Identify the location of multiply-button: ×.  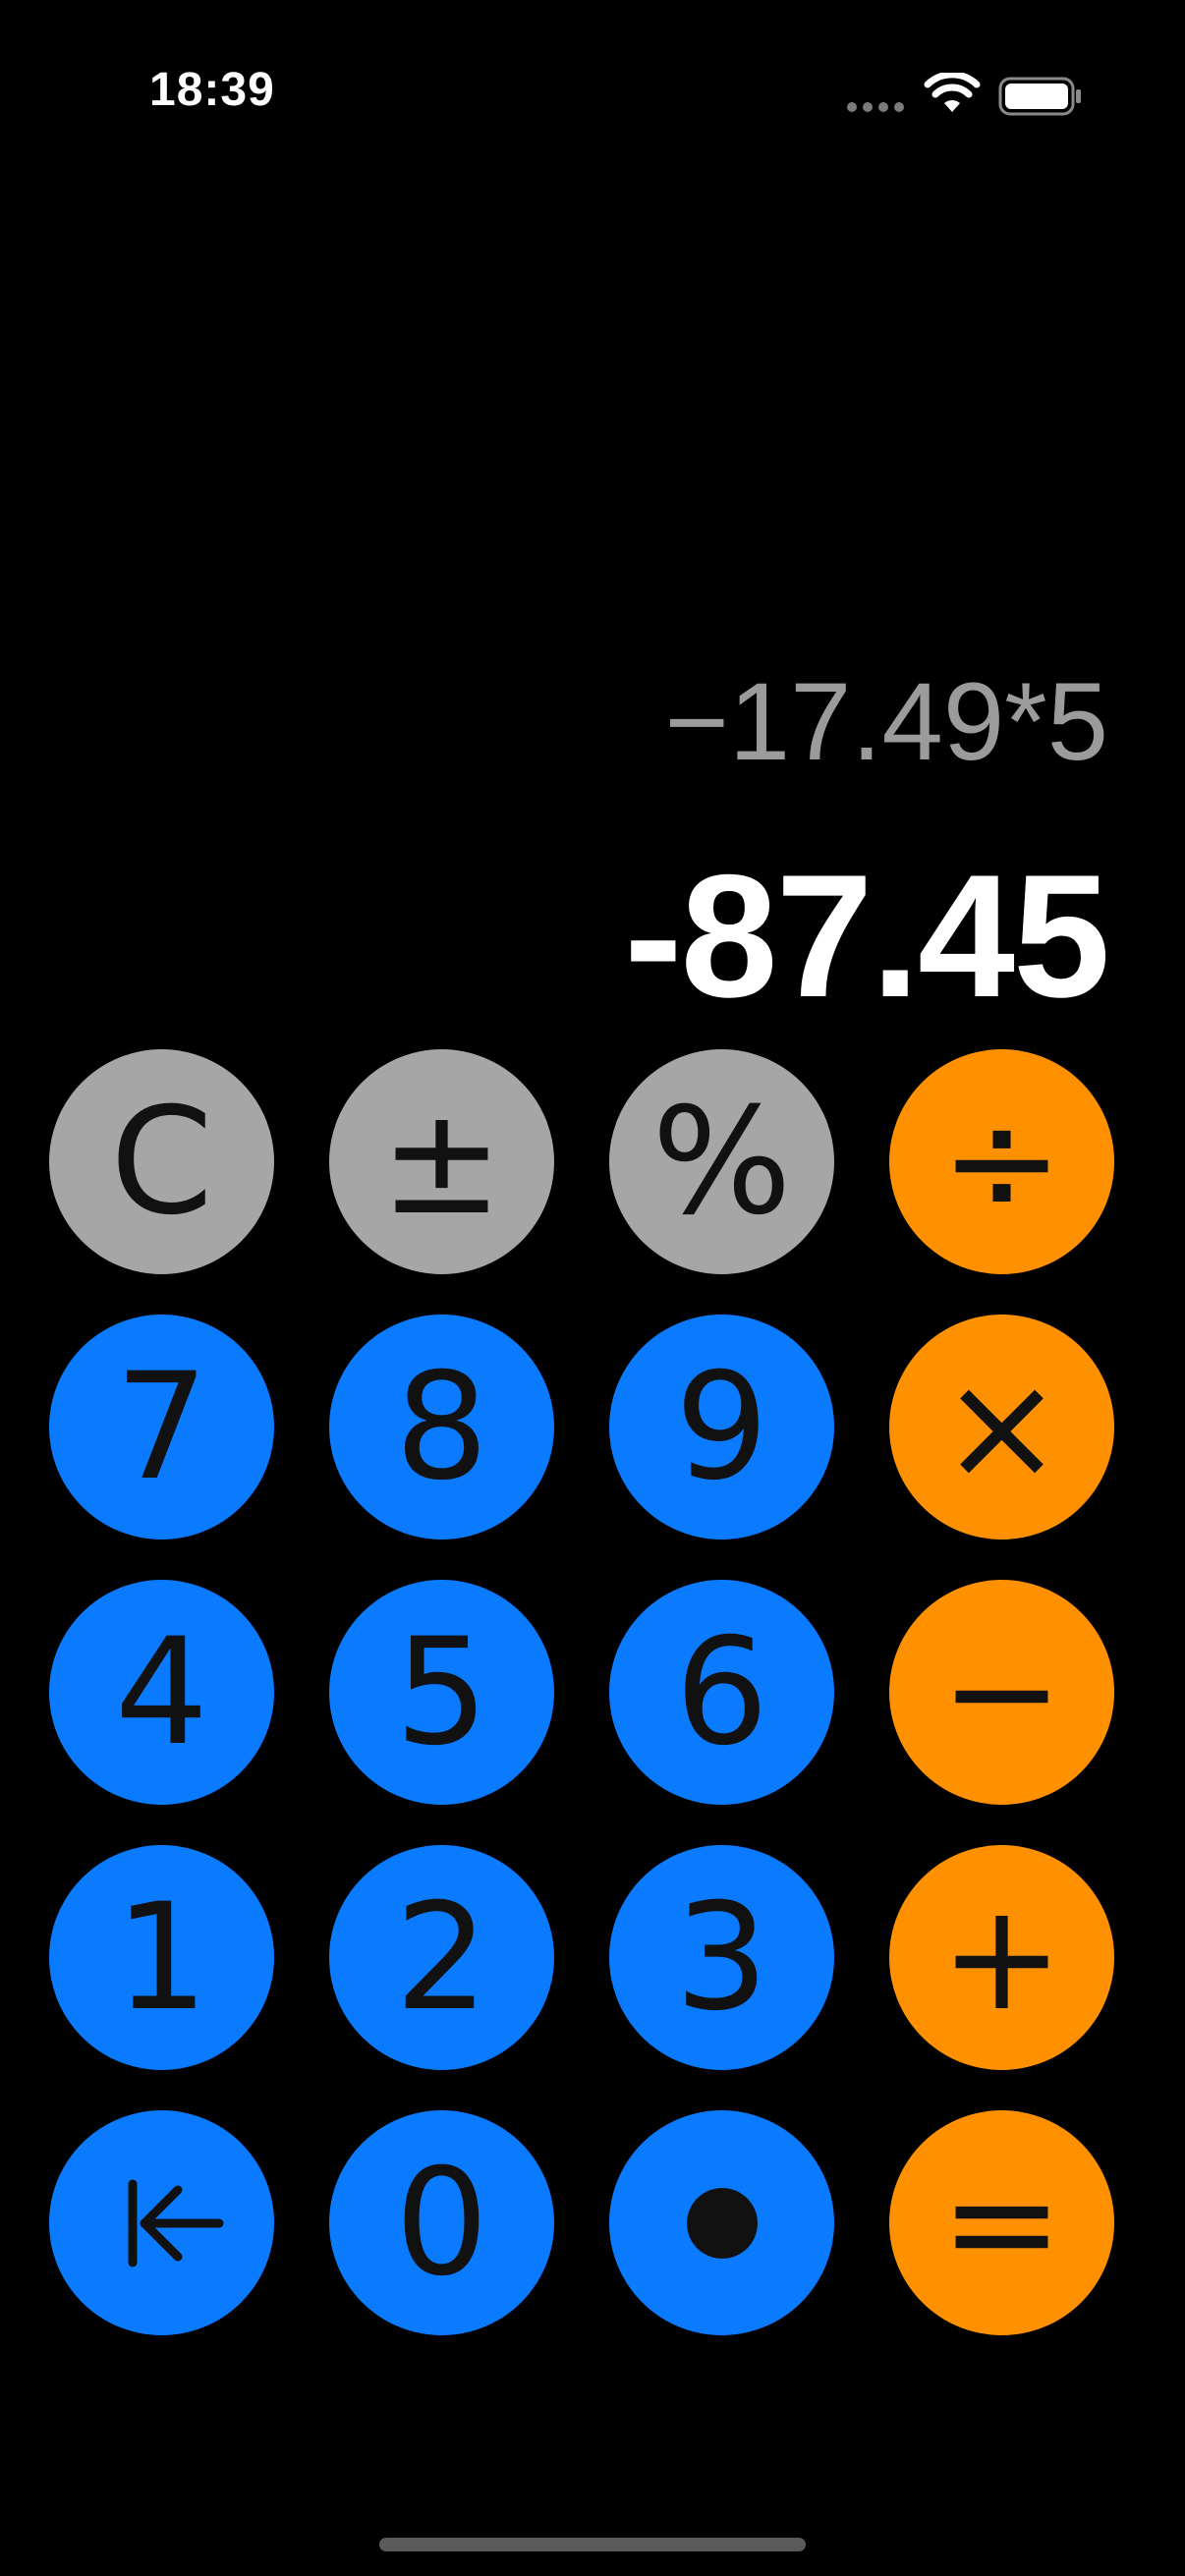
(1002, 1427).